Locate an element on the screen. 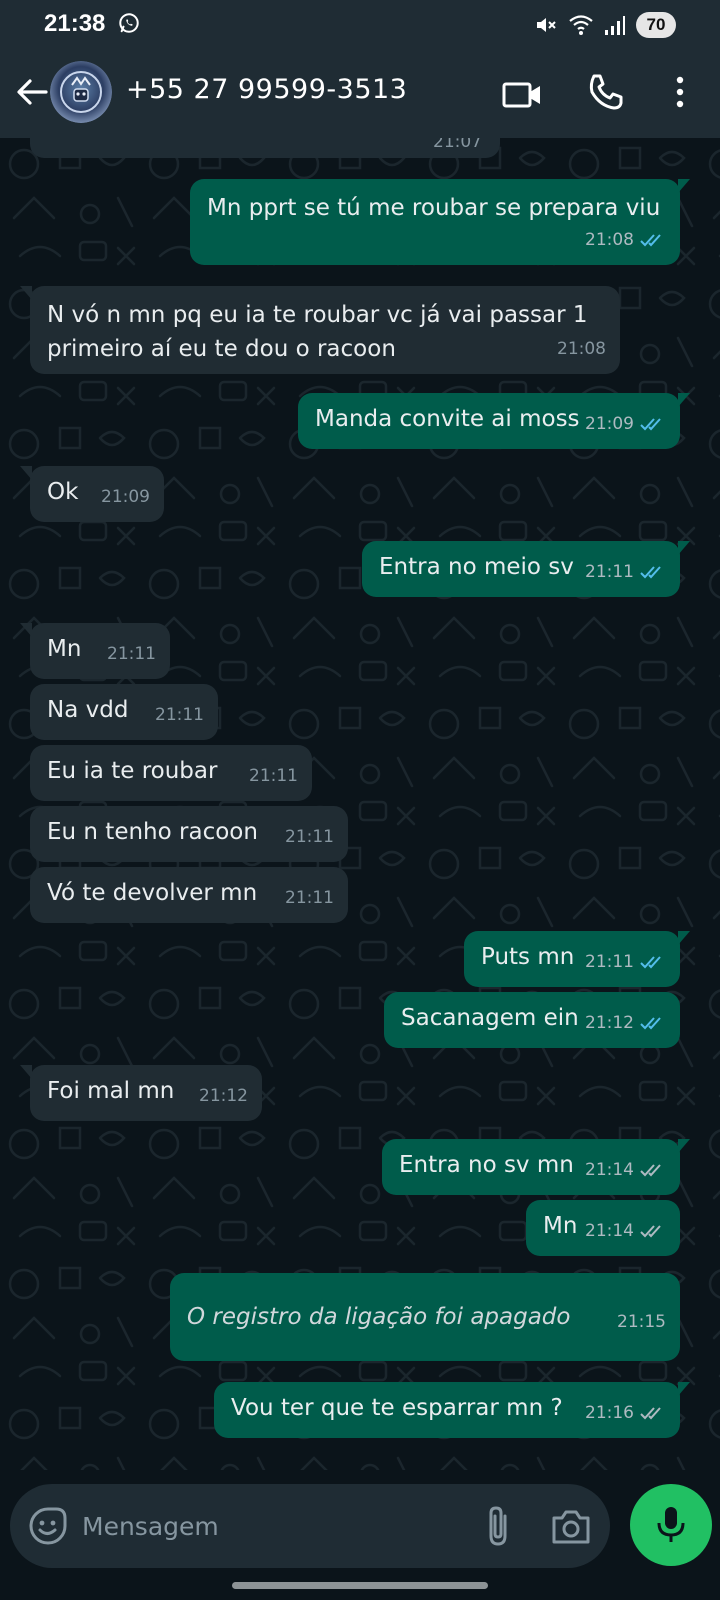 This screenshot has height=1600, width=720. message-text: Vou ter que te esparrar mn ? is located at coordinates (397, 1408).